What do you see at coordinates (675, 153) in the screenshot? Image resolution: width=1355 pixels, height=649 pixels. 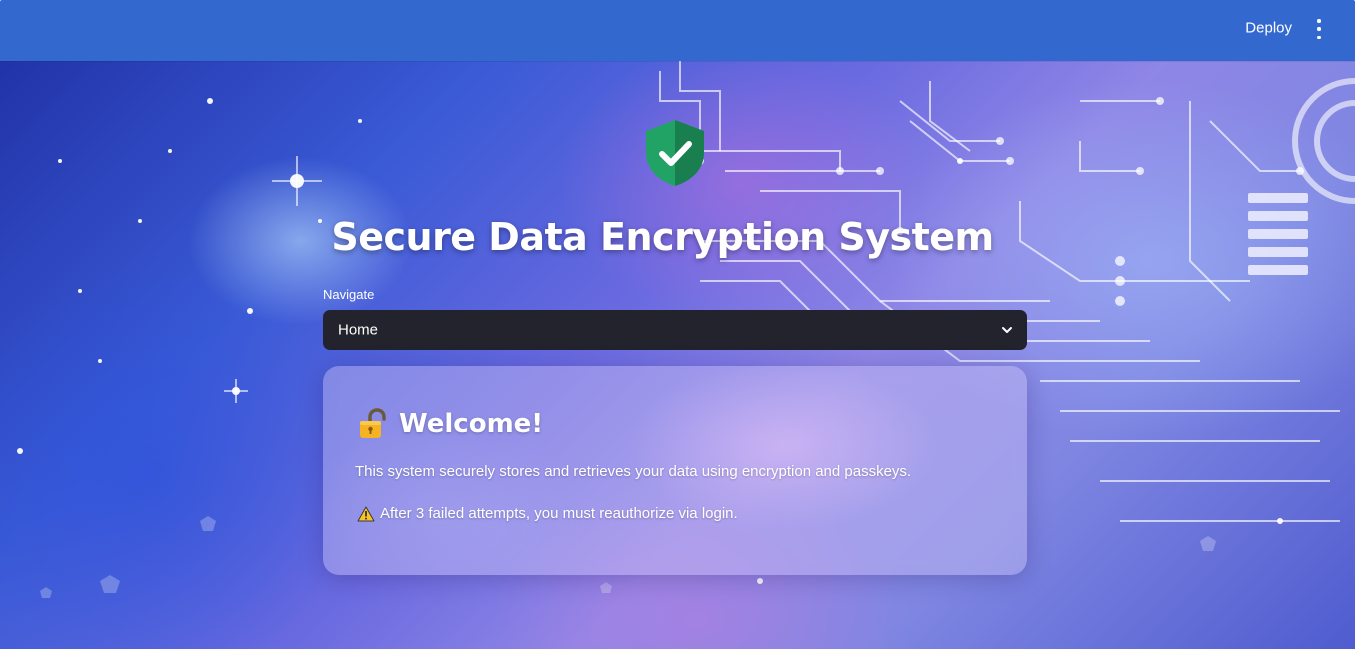 I see `shield-check-icon` at bounding box center [675, 153].